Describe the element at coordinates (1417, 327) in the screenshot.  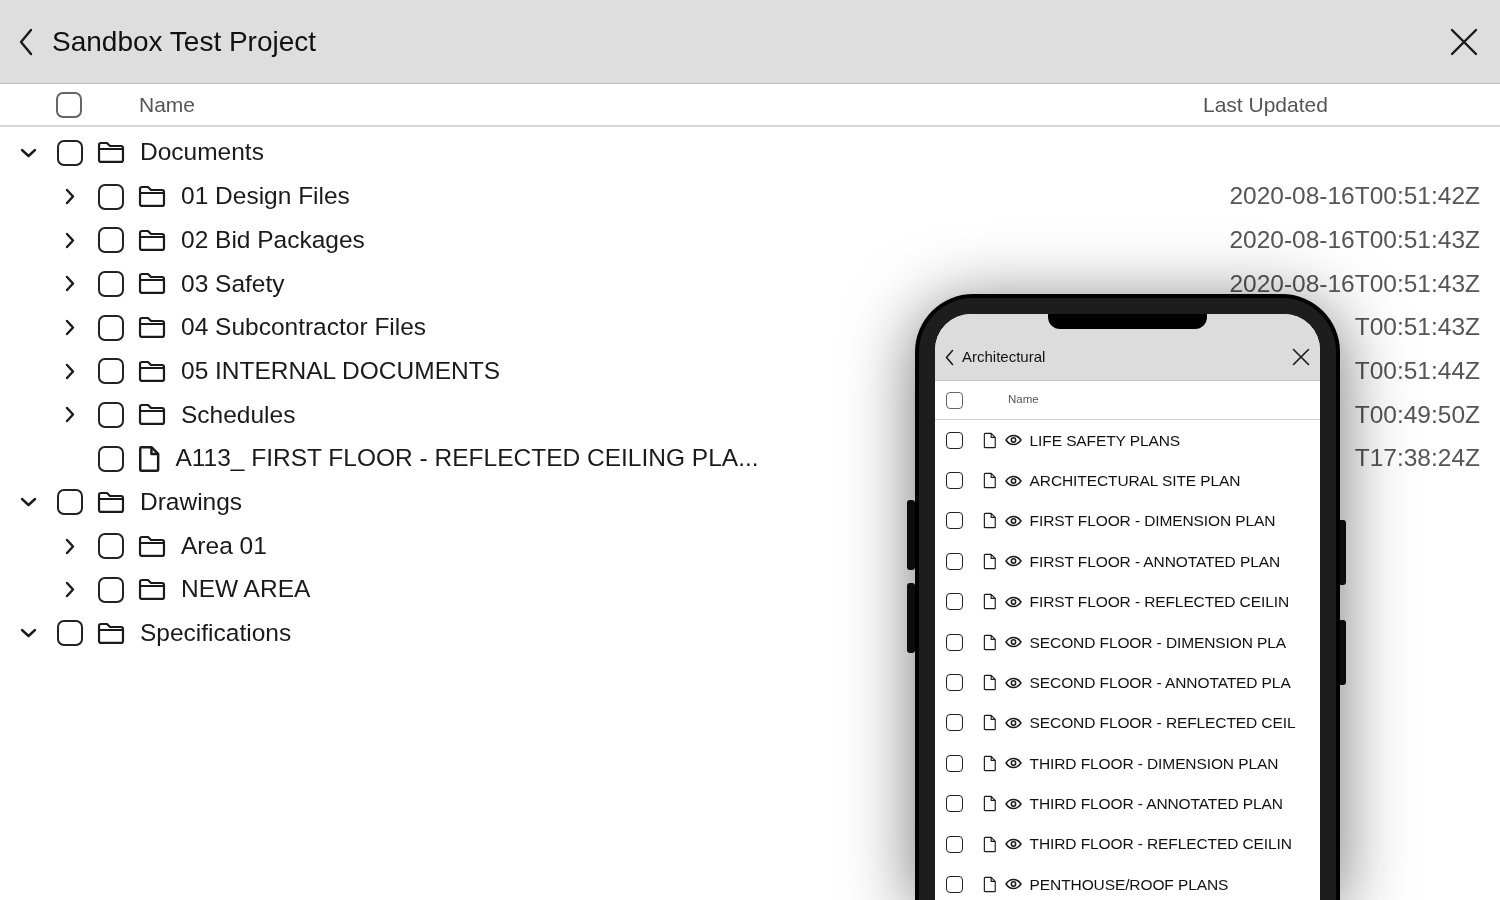
I see `date-text: T00:51:43Z` at that location.